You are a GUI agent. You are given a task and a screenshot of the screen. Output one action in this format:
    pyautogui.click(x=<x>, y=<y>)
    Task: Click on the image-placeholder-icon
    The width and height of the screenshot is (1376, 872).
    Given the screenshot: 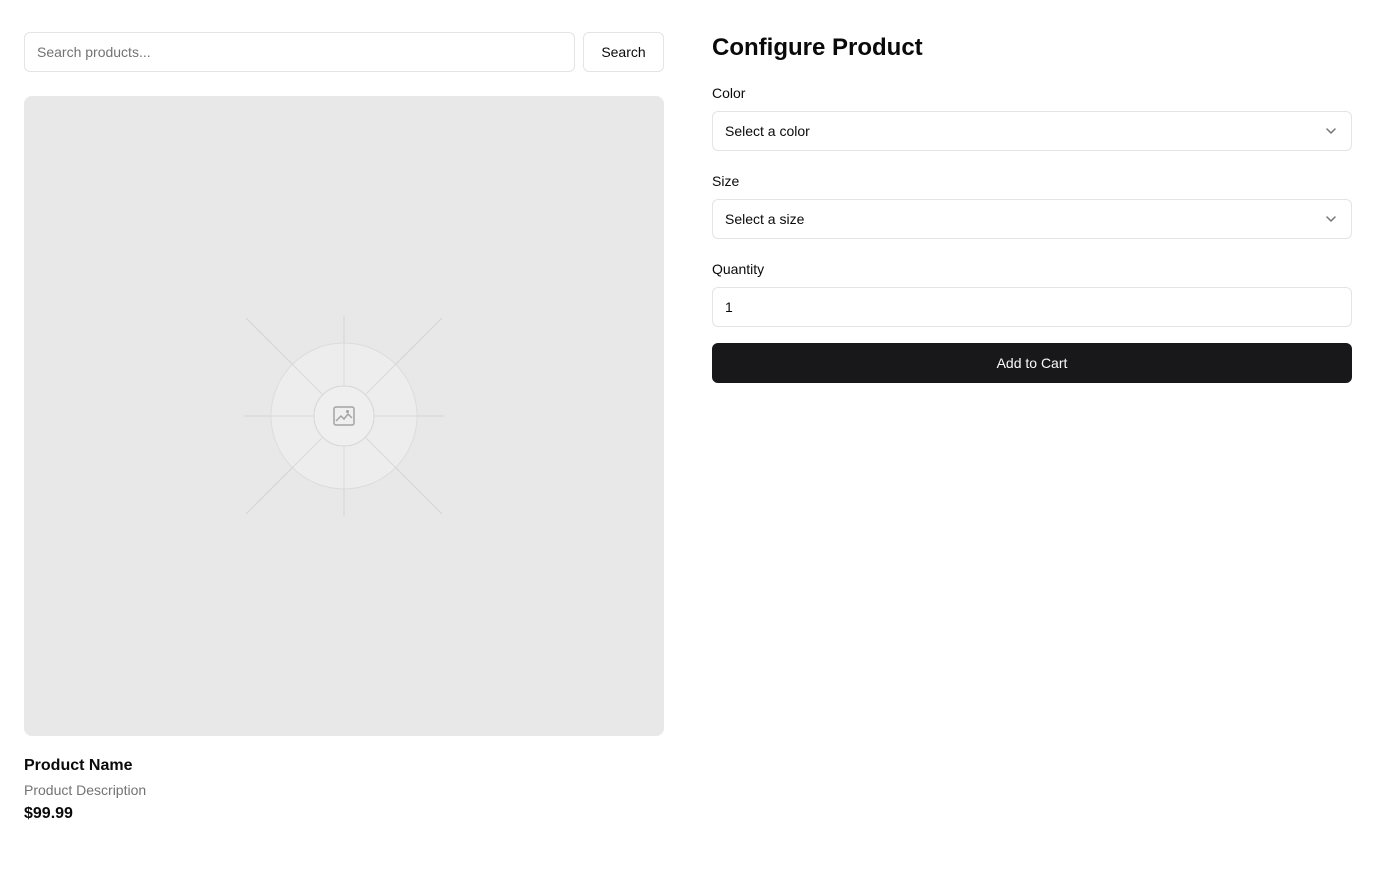 What is the action you would take?
    pyautogui.click(x=344, y=416)
    